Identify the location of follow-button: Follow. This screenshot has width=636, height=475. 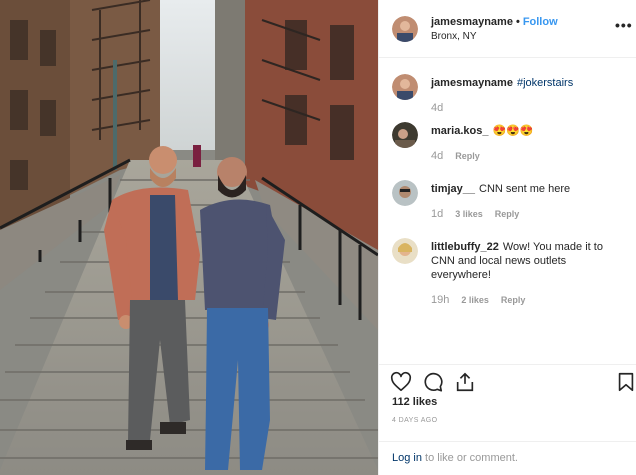
(540, 22).